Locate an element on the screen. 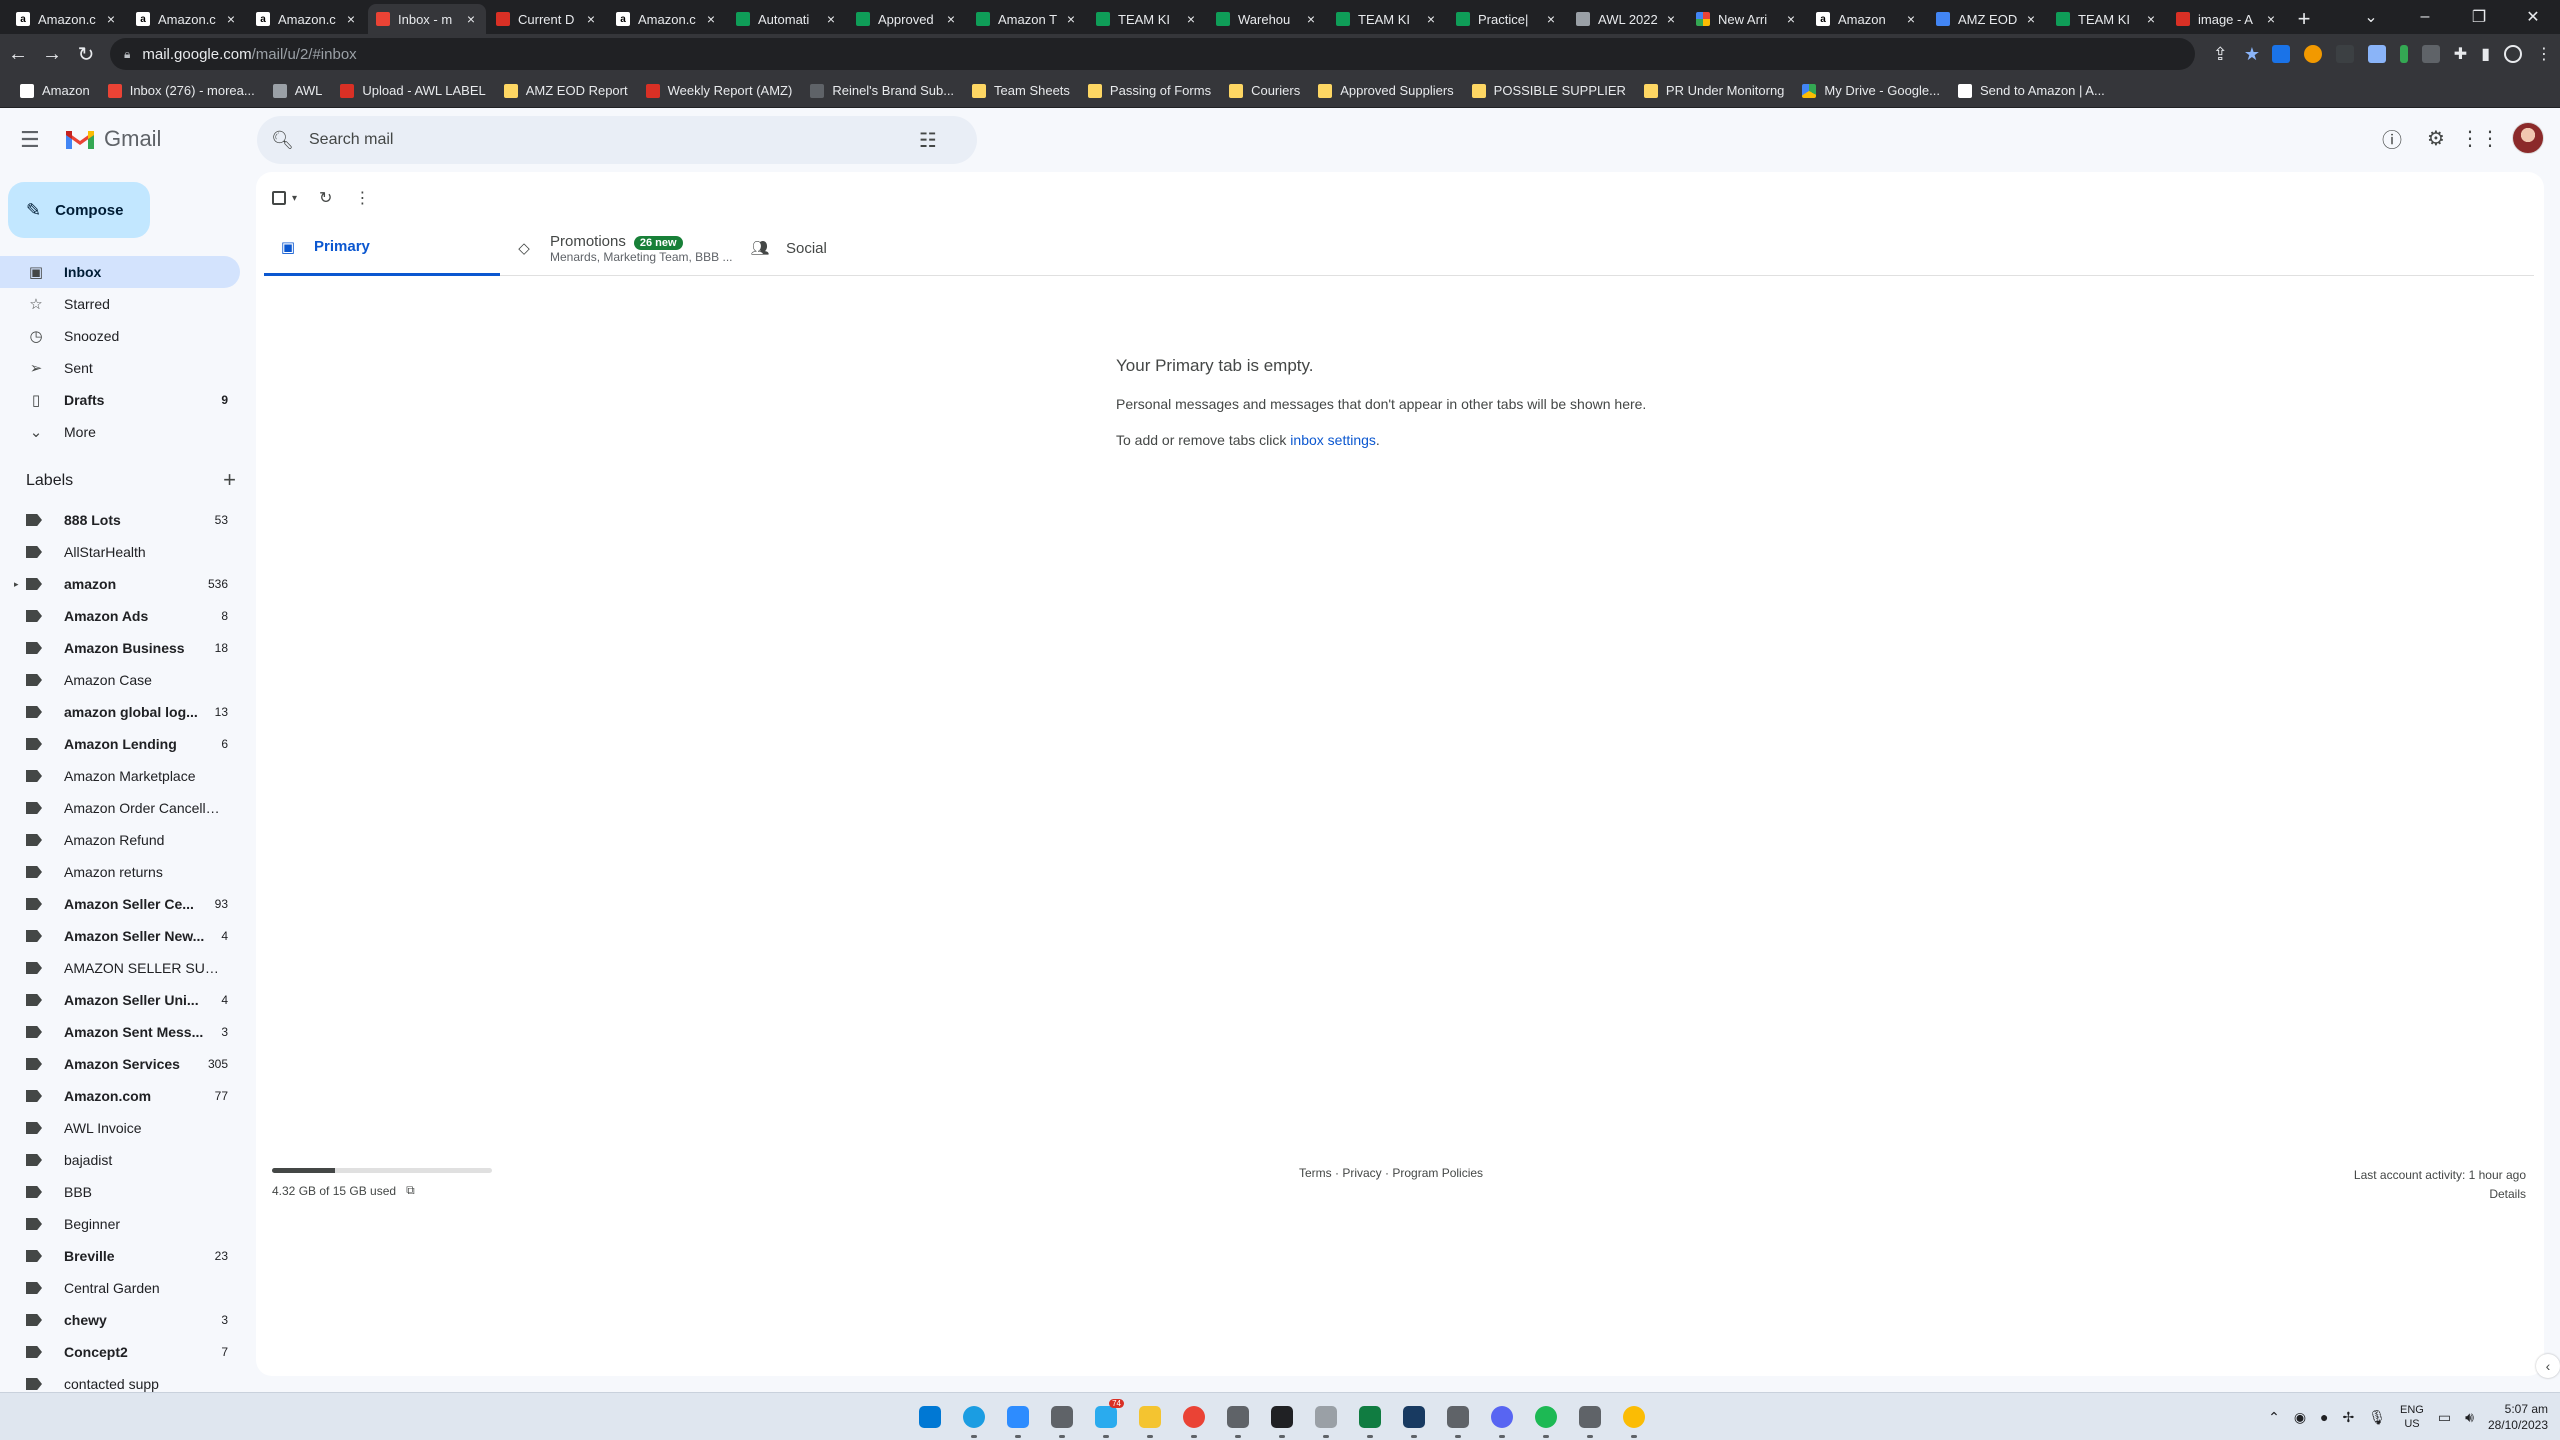 The image size is (2560, 1440). privacy-link: Privacy is located at coordinates (1361, 1173).